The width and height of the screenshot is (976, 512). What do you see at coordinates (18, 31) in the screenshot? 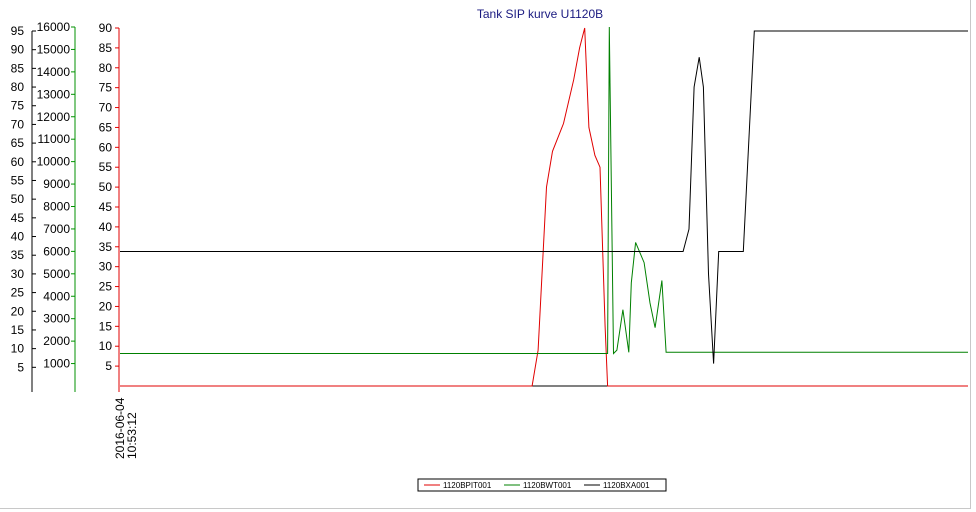
I see `axis-tick-label-axis_a: 95` at bounding box center [18, 31].